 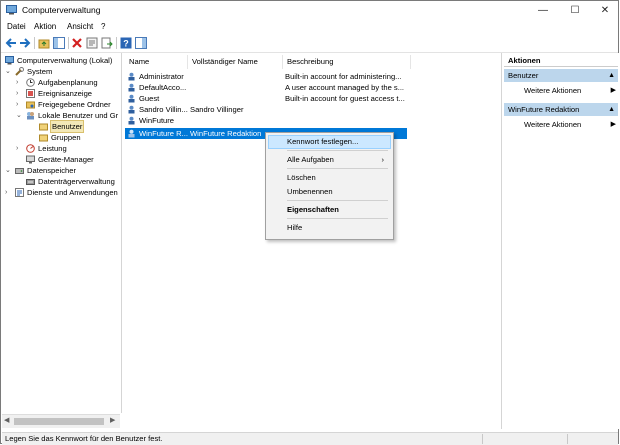 I want to click on back-icon, so click(x=11, y=43).